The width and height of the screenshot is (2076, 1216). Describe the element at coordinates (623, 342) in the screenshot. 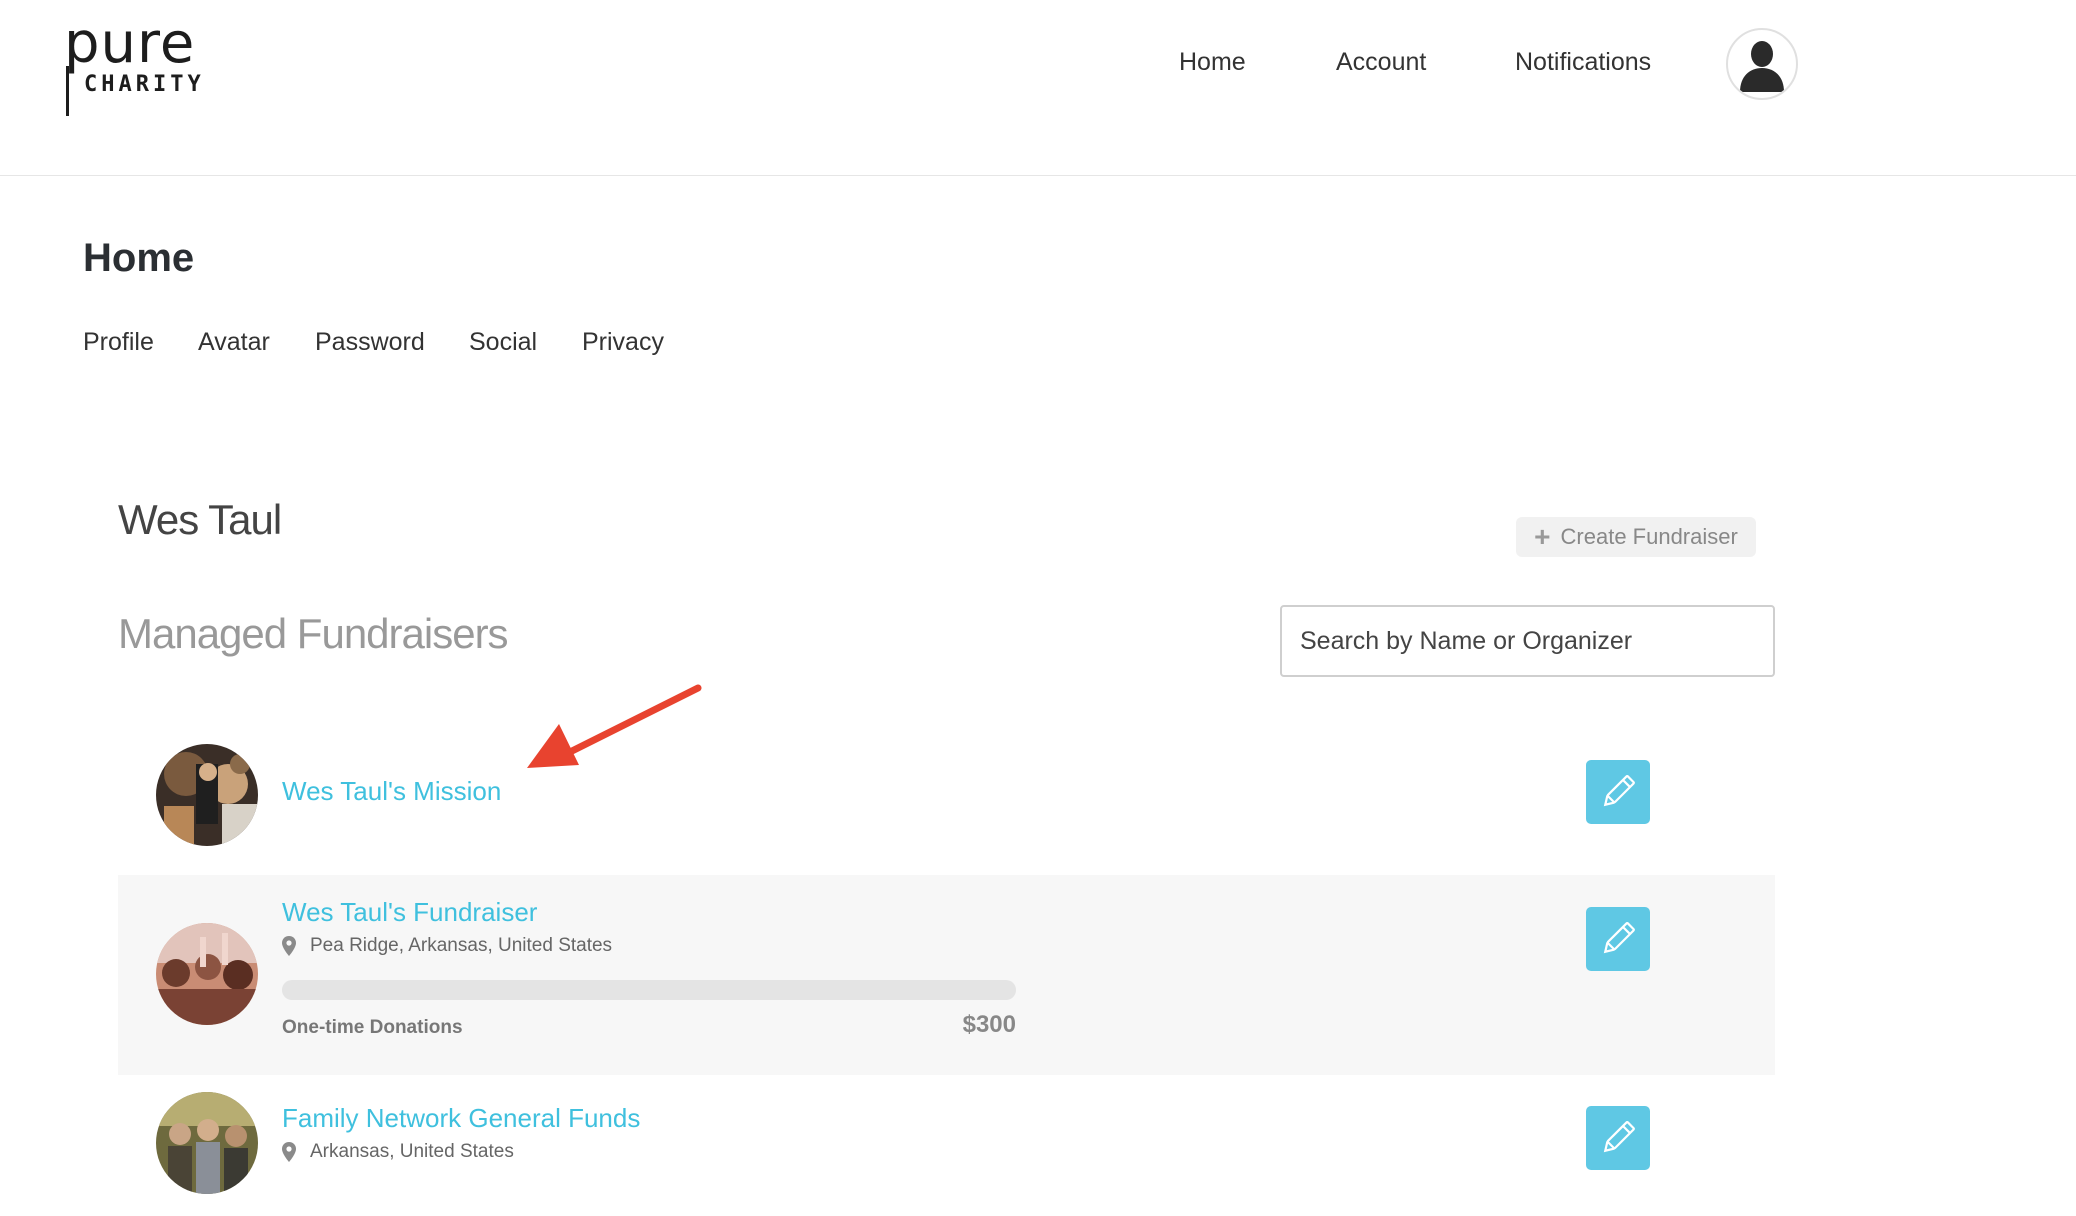

I see `subnav-privacy-link: Privacy` at that location.